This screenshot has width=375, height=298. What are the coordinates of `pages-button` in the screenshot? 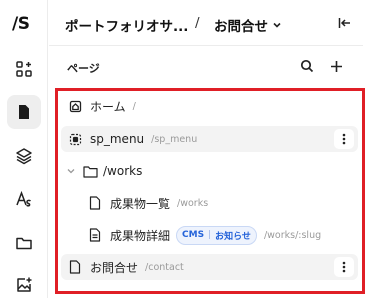 It's located at (24, 112).